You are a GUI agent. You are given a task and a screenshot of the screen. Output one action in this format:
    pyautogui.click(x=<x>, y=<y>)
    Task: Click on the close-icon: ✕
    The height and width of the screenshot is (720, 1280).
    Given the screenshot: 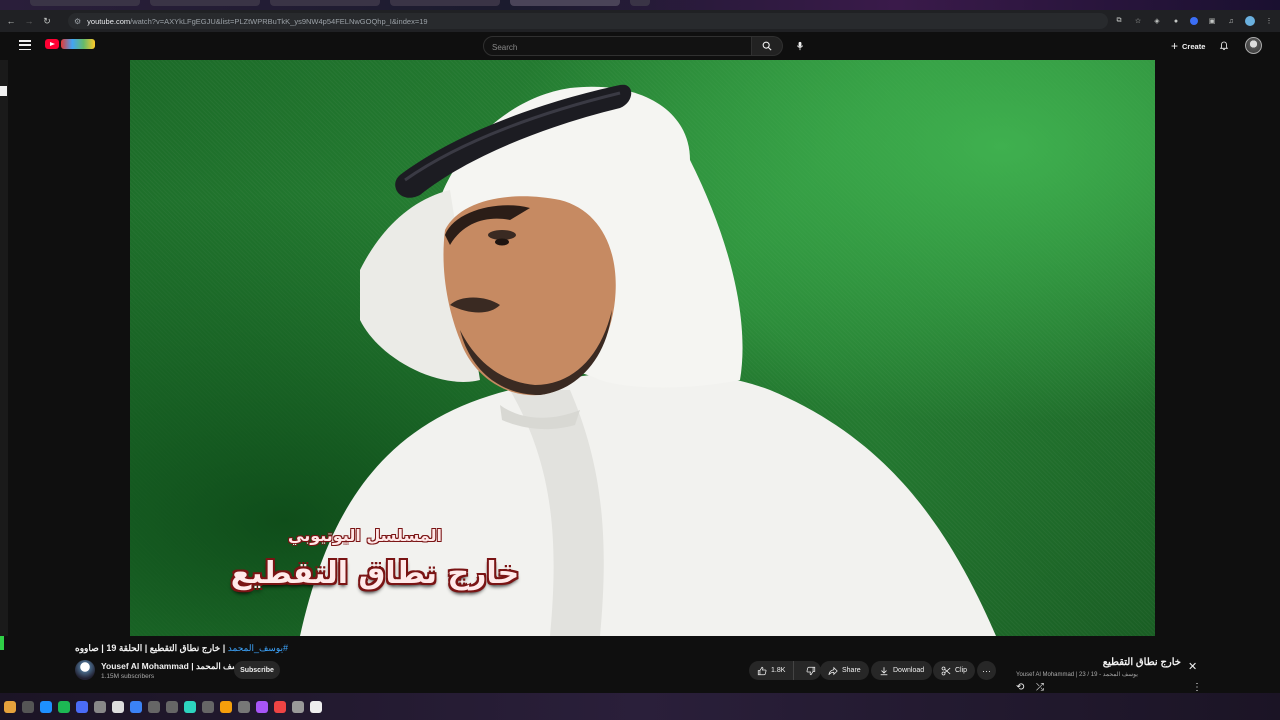 What is the action you would take?
    pyautogui.click(x=1192, y=666)
    